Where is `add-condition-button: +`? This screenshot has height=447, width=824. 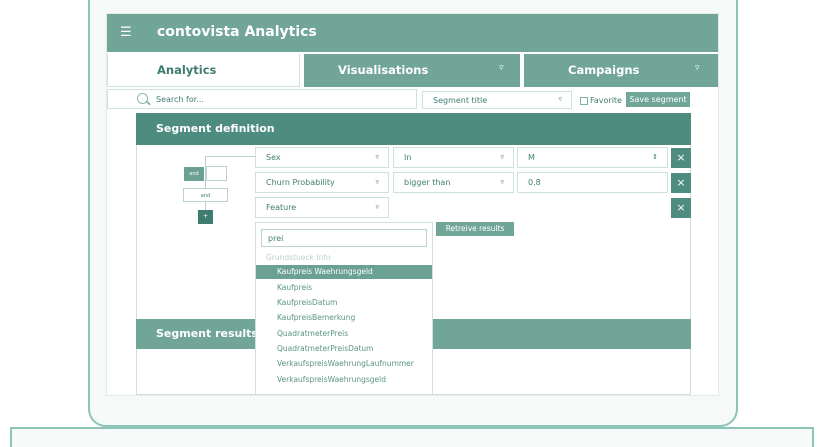 add-condition-button: + is located at coordinates (205, 217).